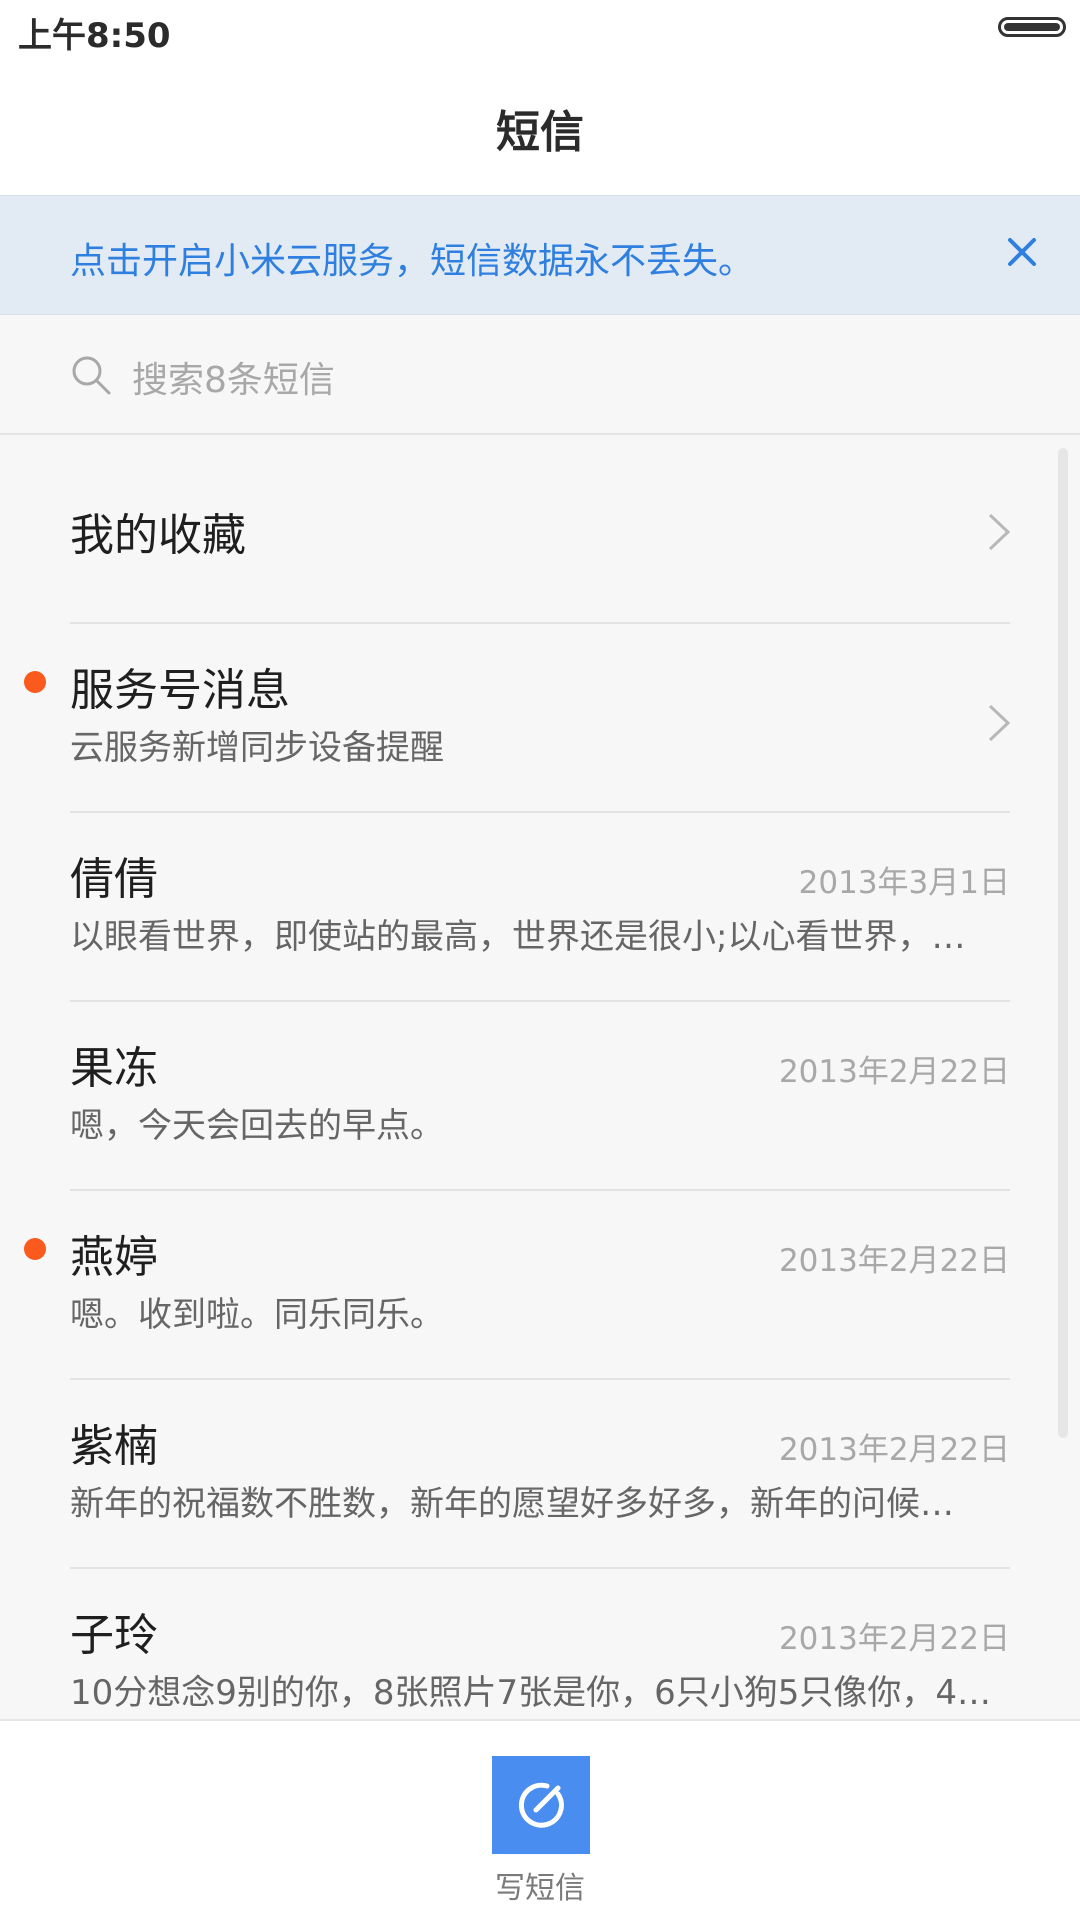 This screenshot has width=1080, height=1920. What do you see at coordinates (114, 1257) in the screenshot?
I see `conversation-name: 燕婷` at bounding box center [114, 1257].